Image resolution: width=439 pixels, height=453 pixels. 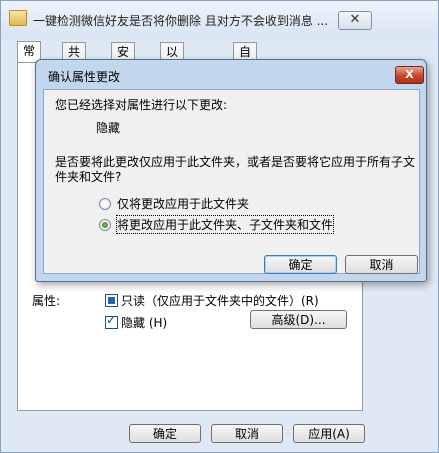 What do you see at coordinates (231, 74) in the screenshot?
I see `dialog-titlebar: 确认属性更改 X` at bounding box center [231, 74].